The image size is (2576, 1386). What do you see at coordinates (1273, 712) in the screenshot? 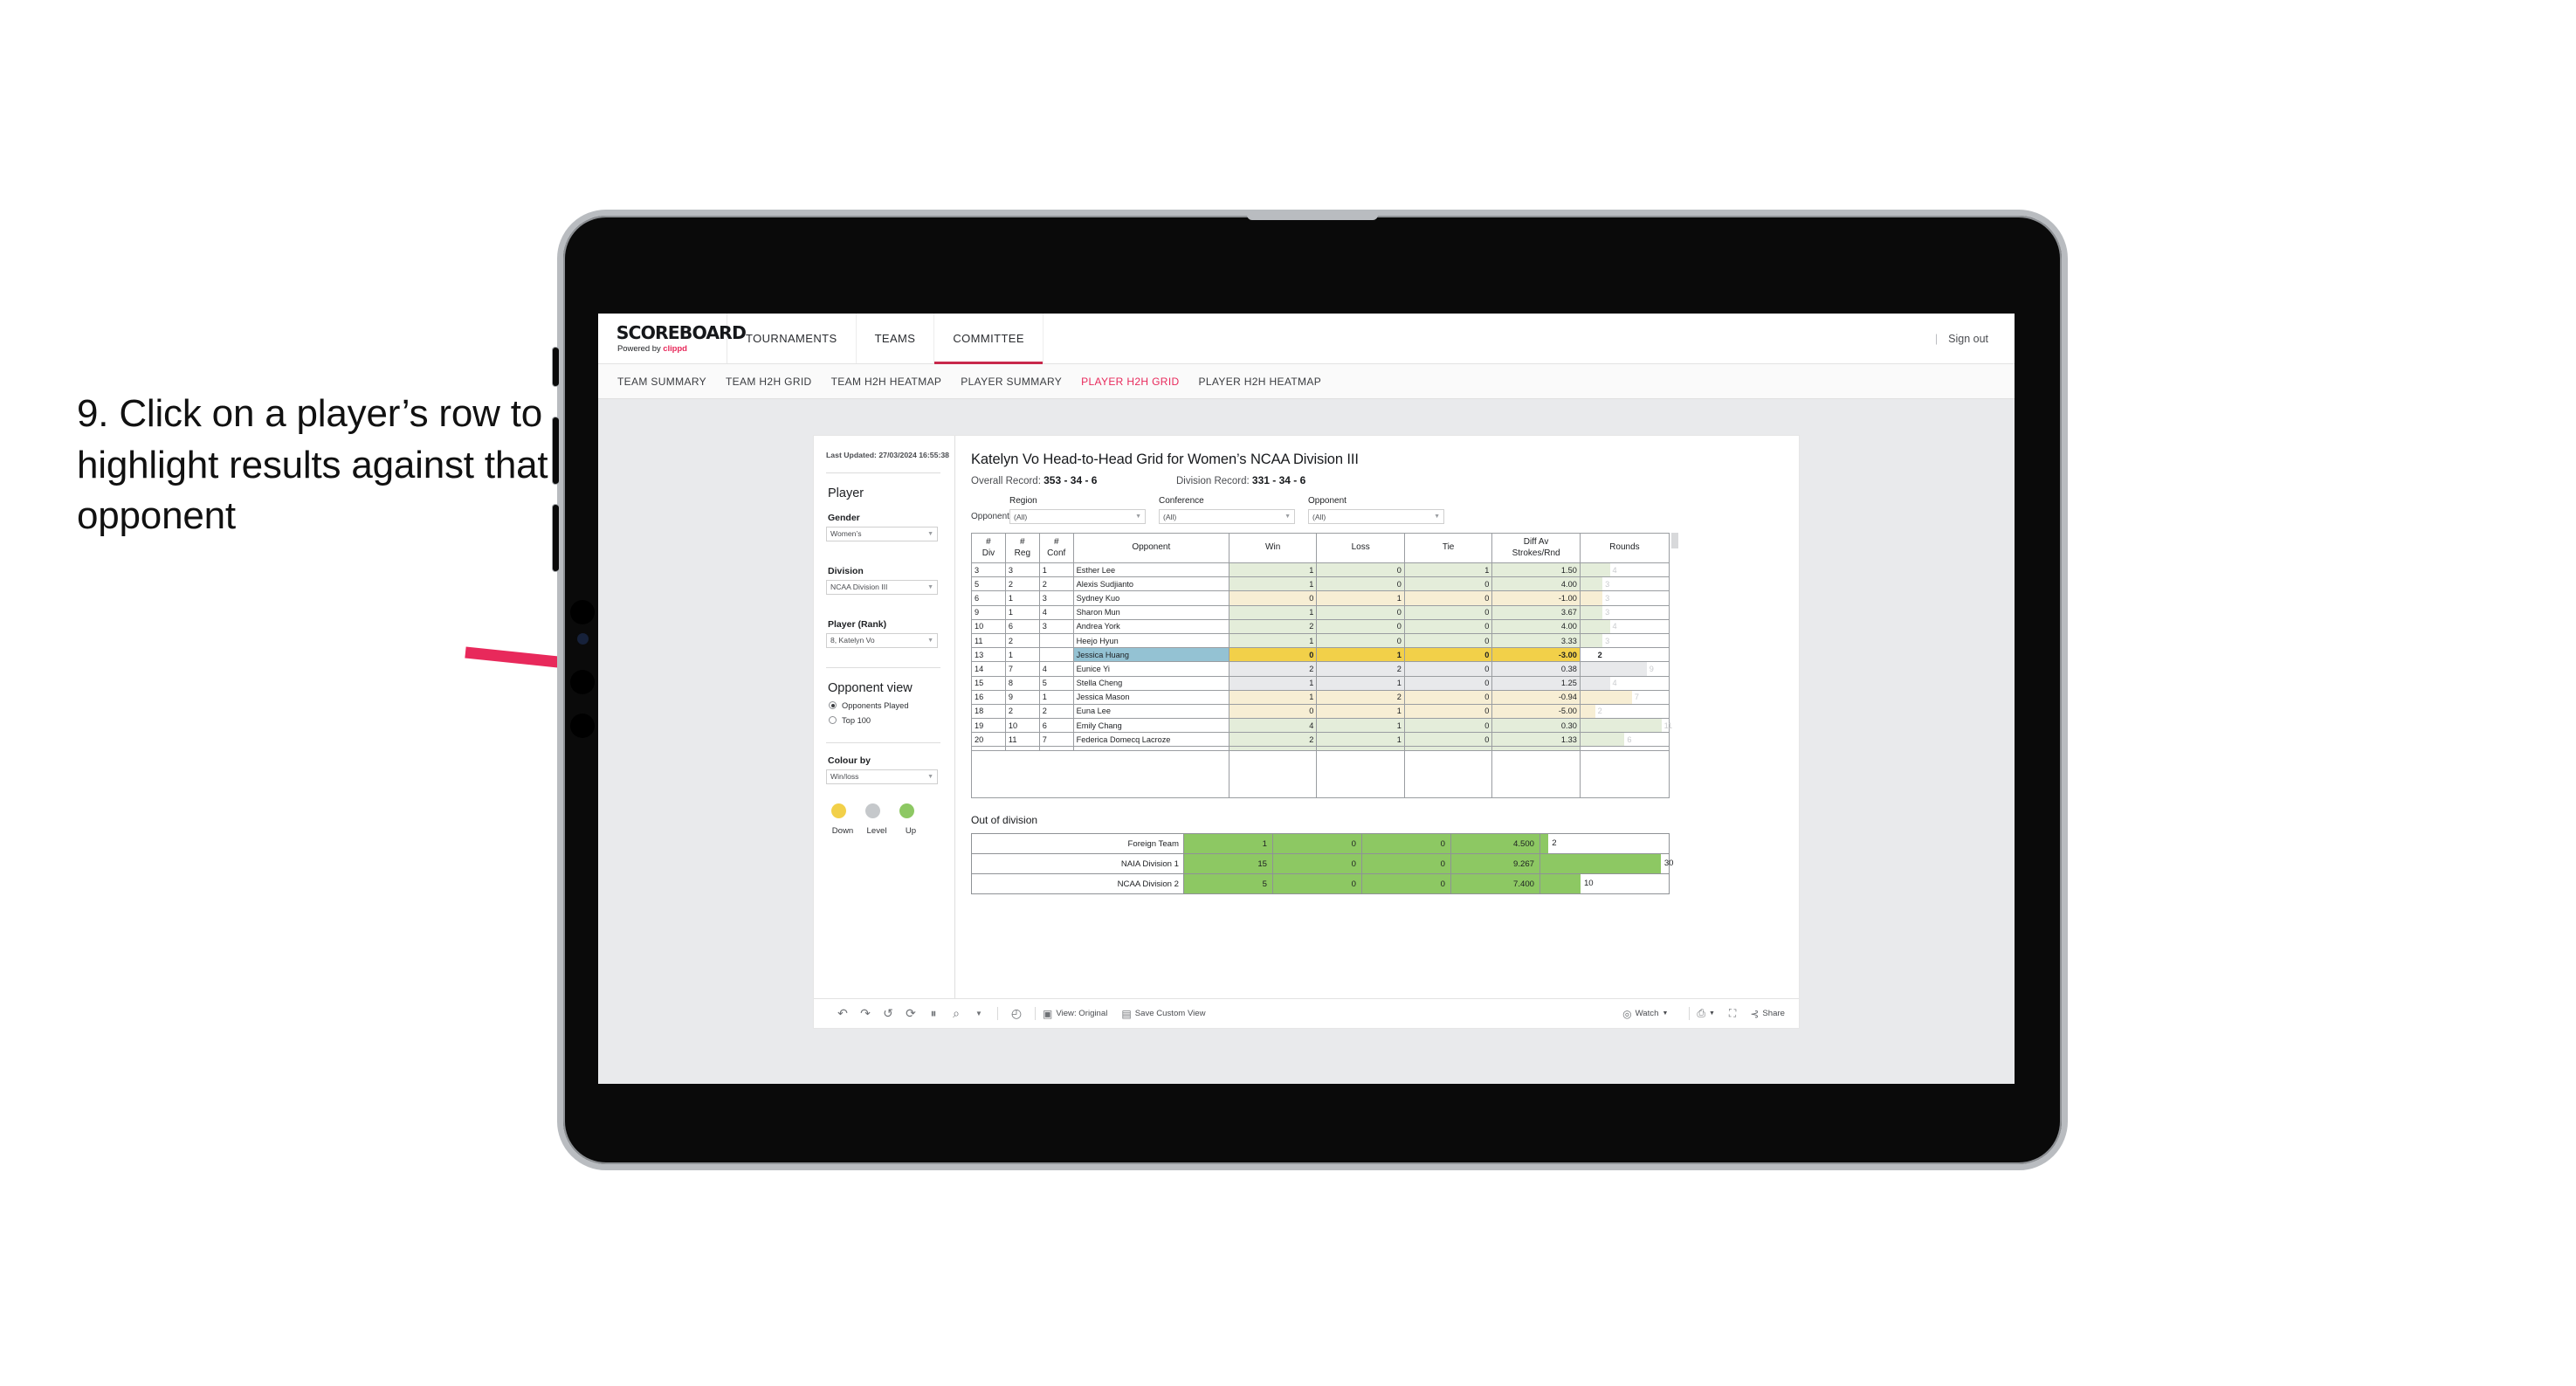
I see `cell-win: 0` at bounding box center [1273, 712].